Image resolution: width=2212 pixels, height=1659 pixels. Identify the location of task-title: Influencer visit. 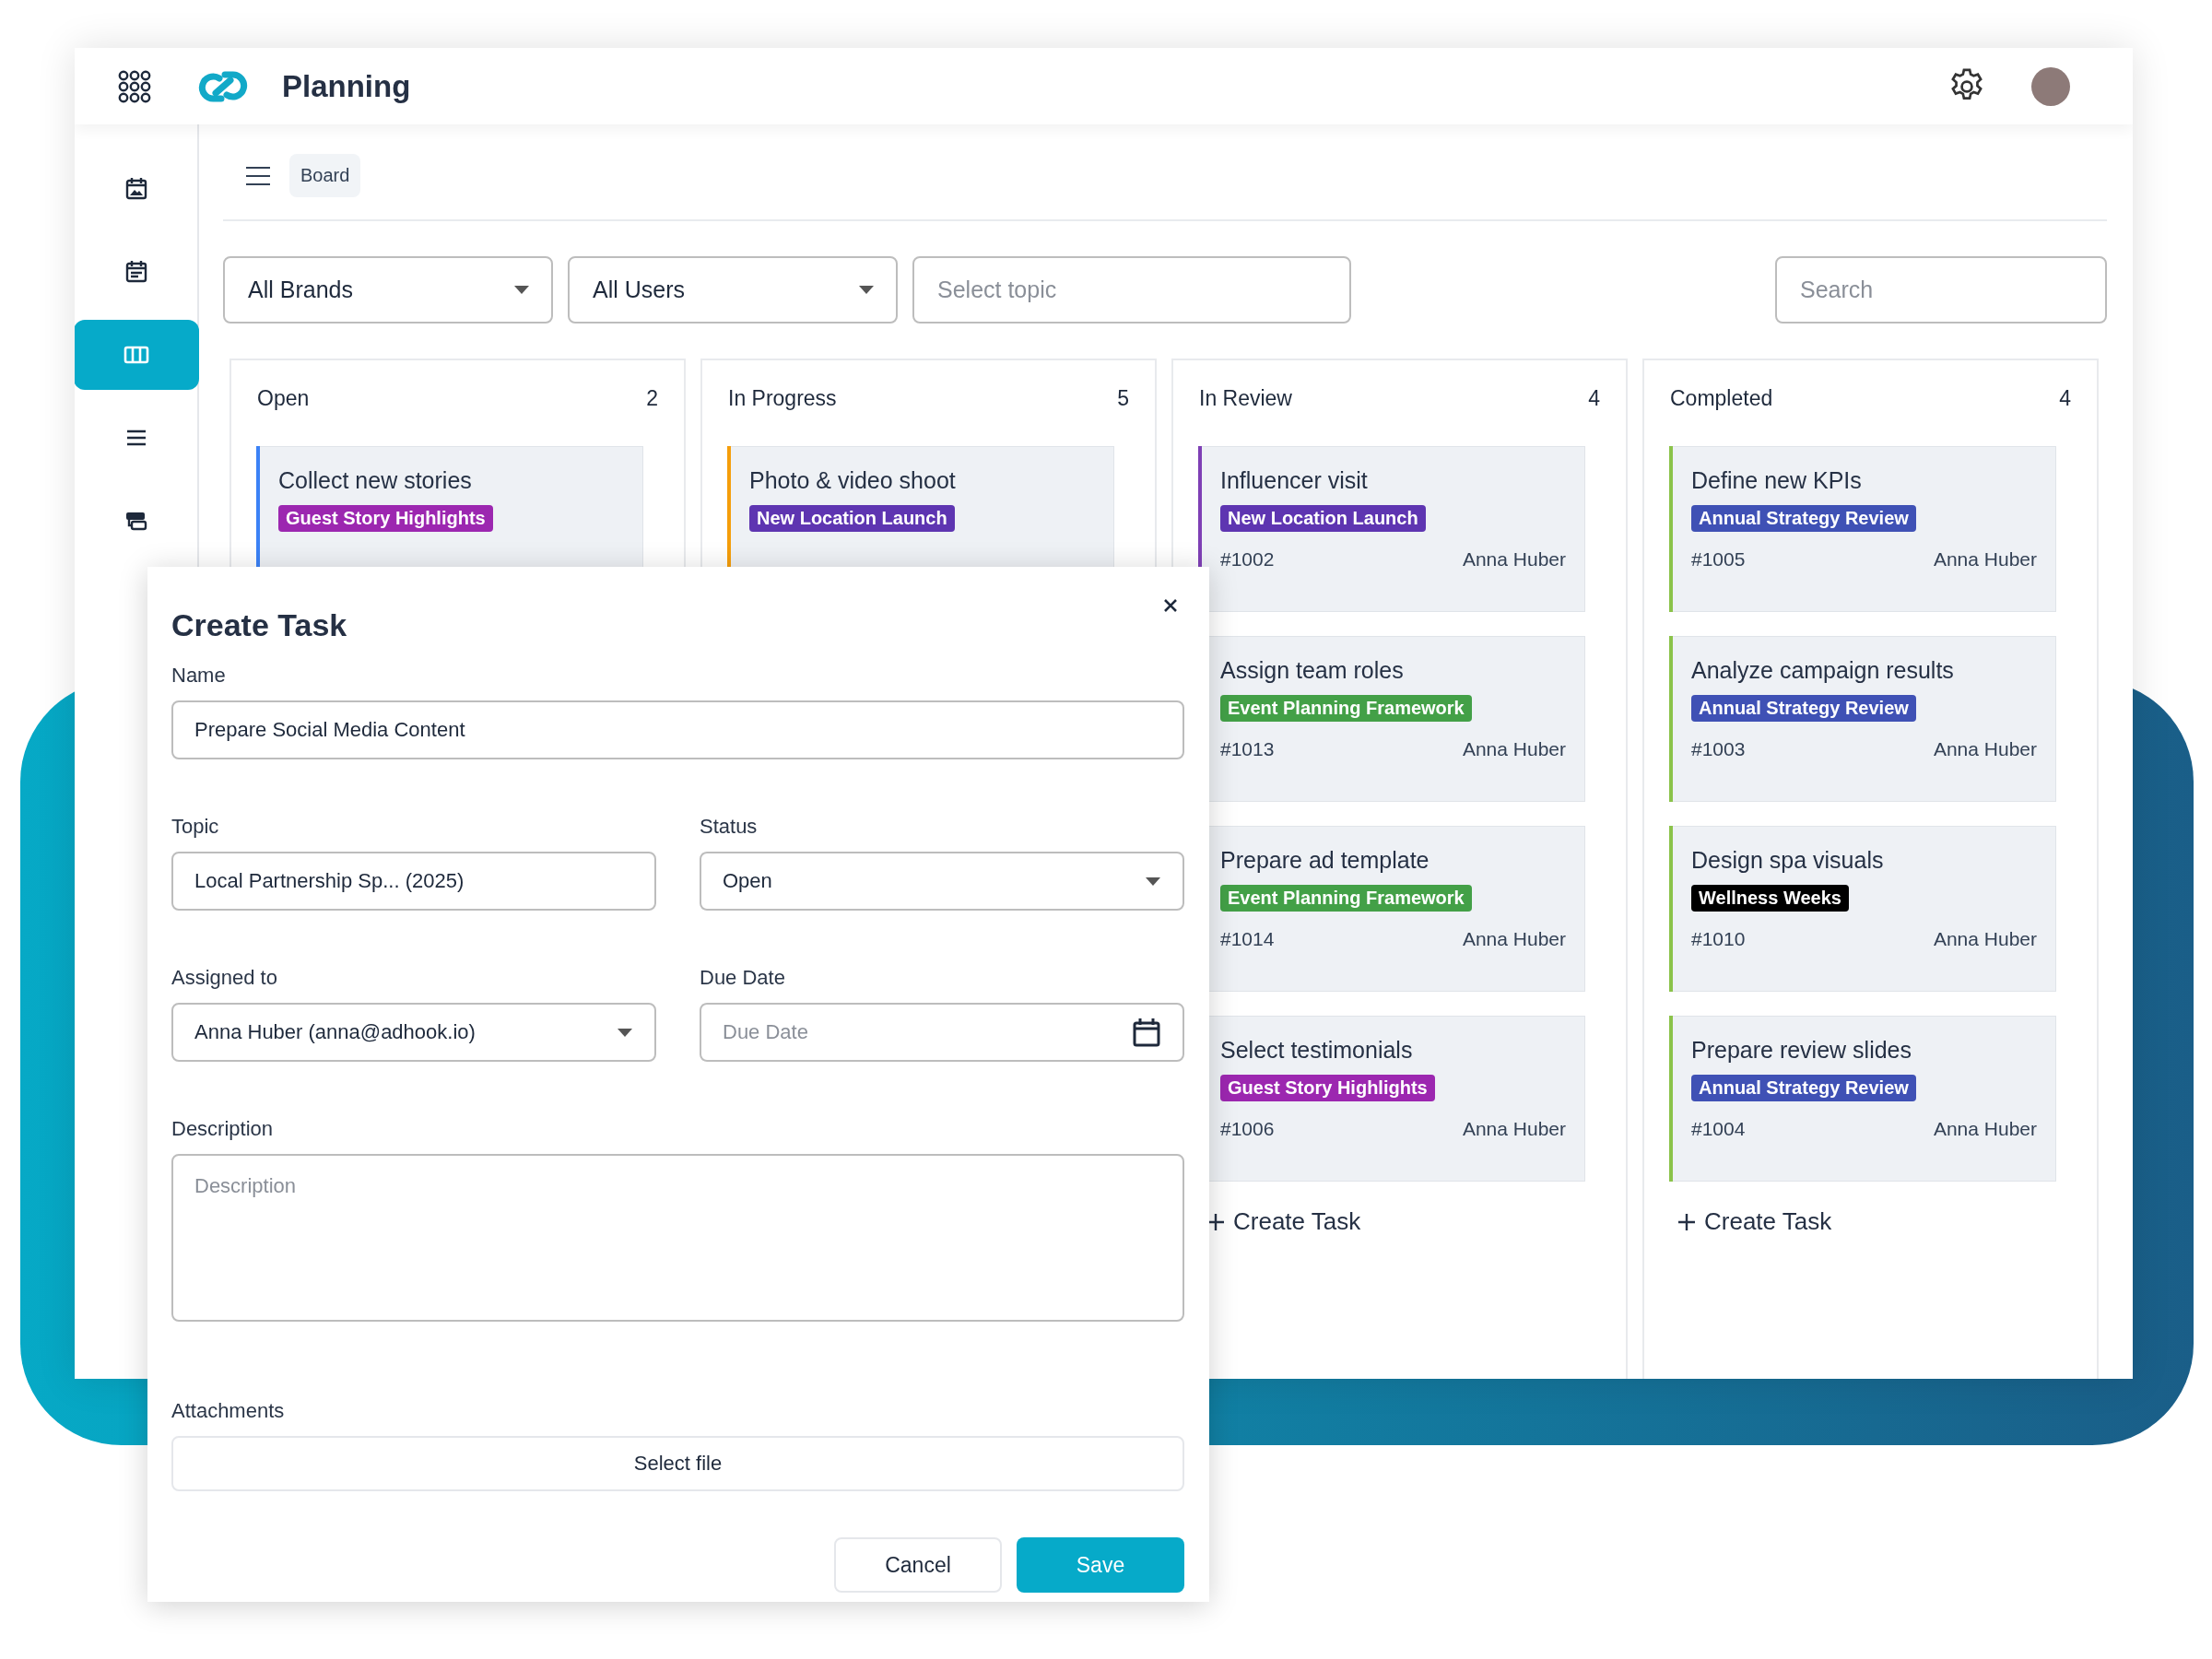
(1294, 480).